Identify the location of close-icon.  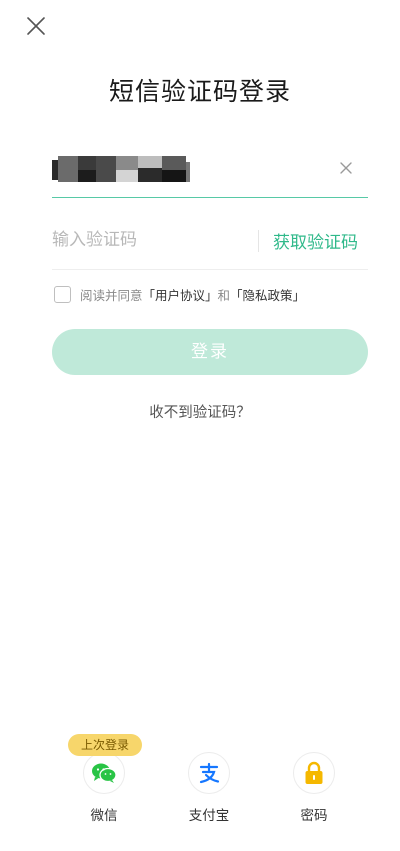
(36, 26).